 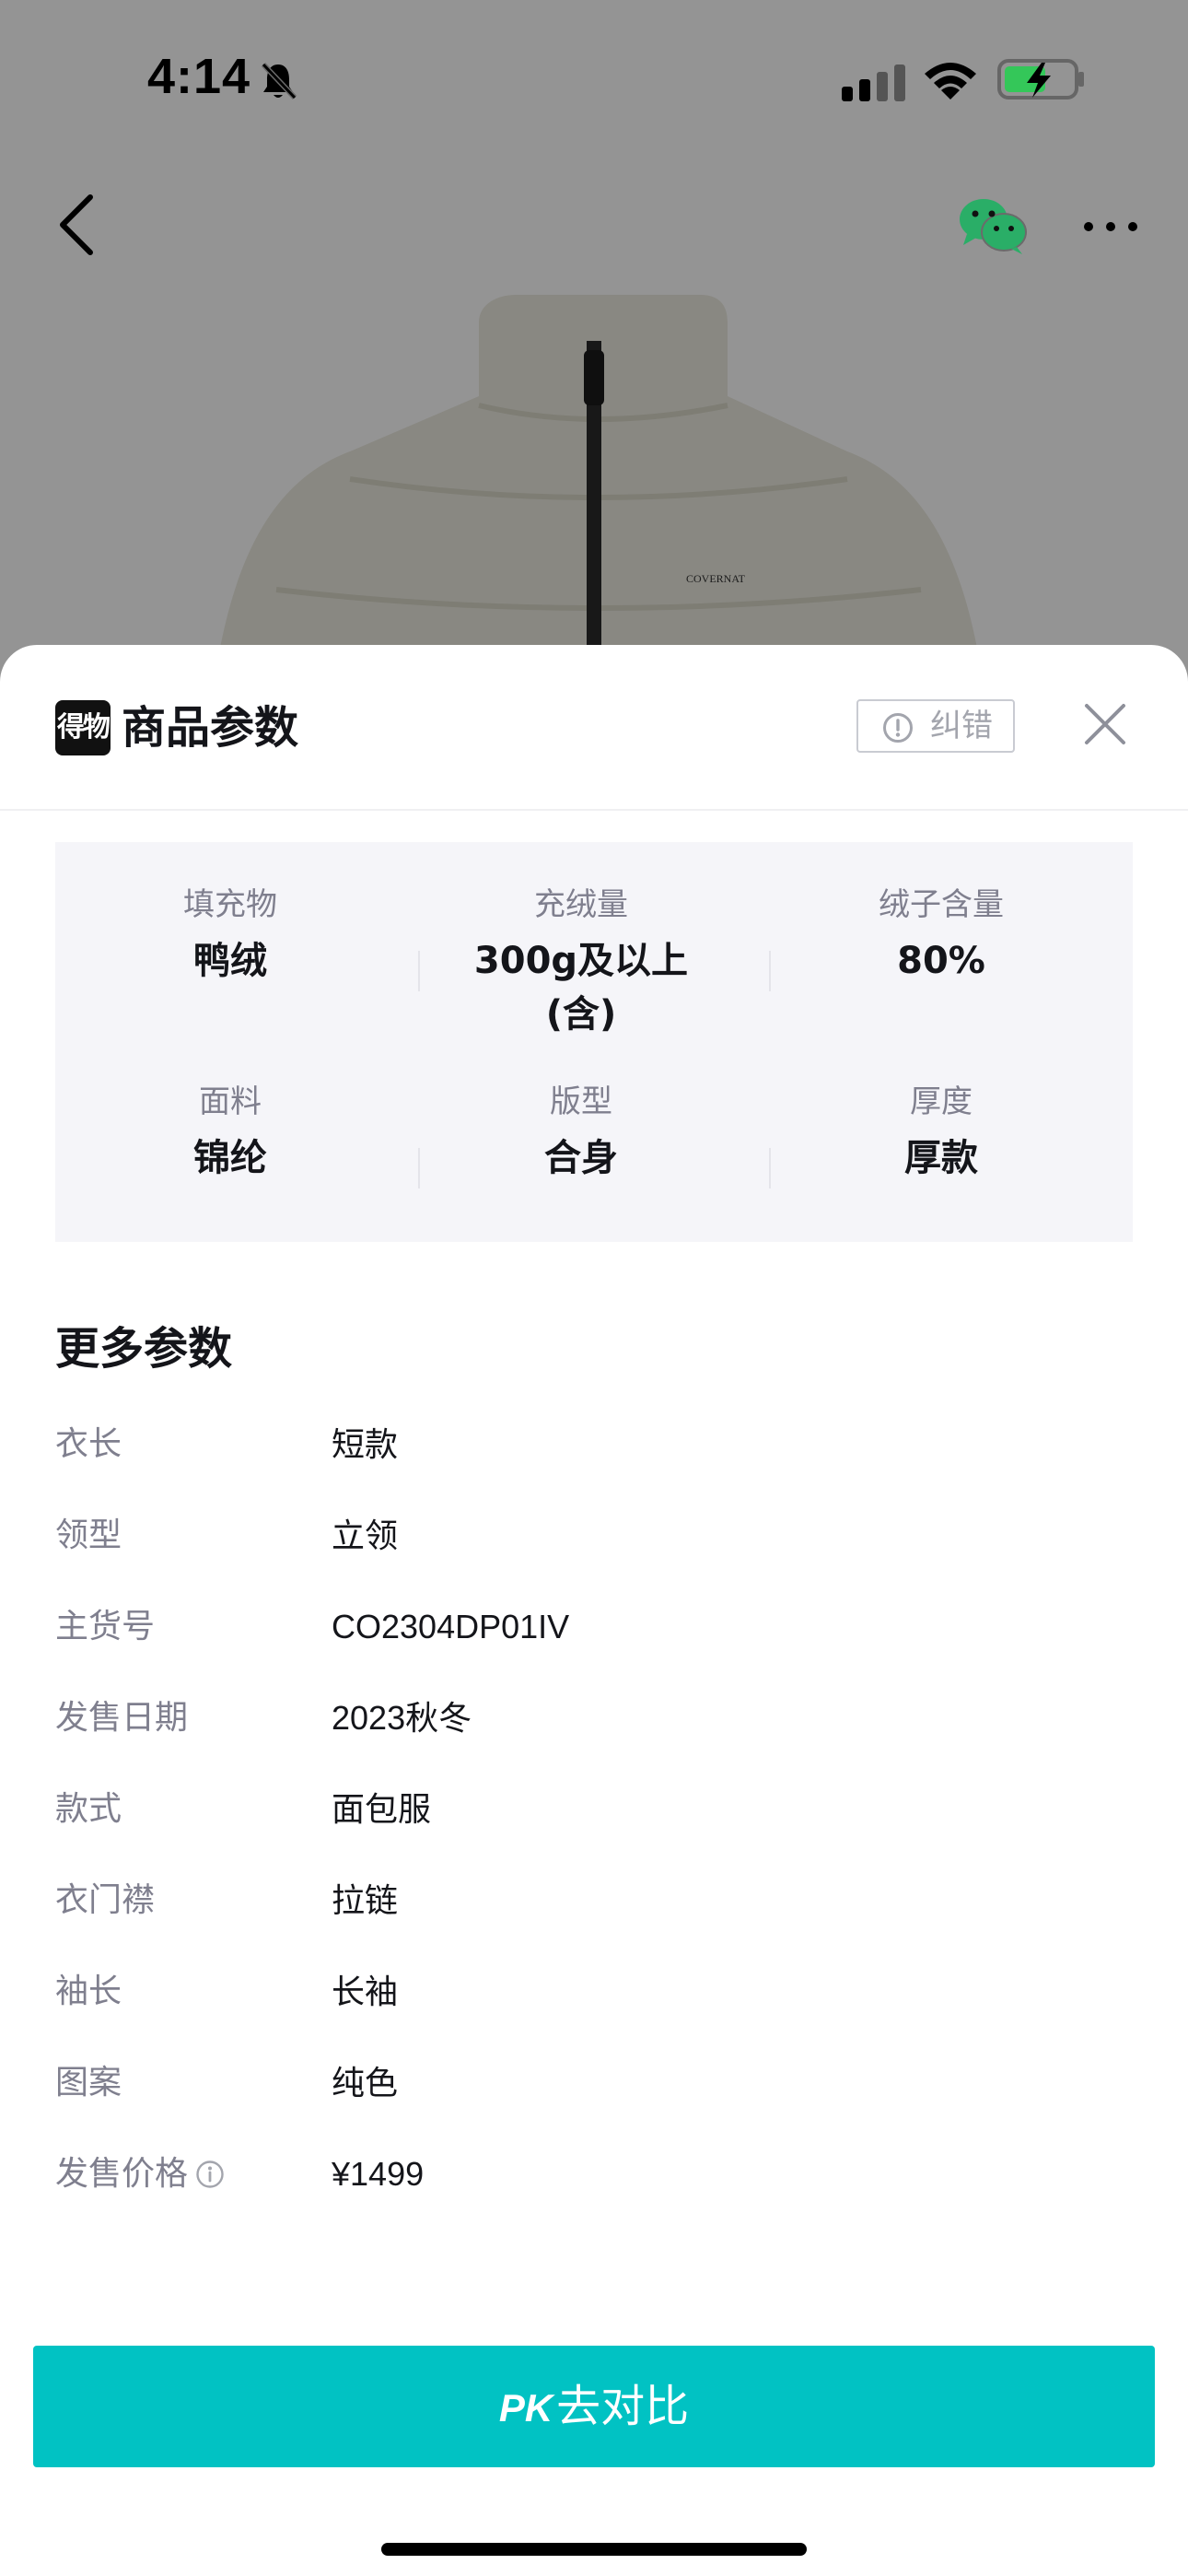 What do you see at coordinates (230, 961) in the screenshot?
I see `param-value: 鸭绒` at bounding box center [230, 961].